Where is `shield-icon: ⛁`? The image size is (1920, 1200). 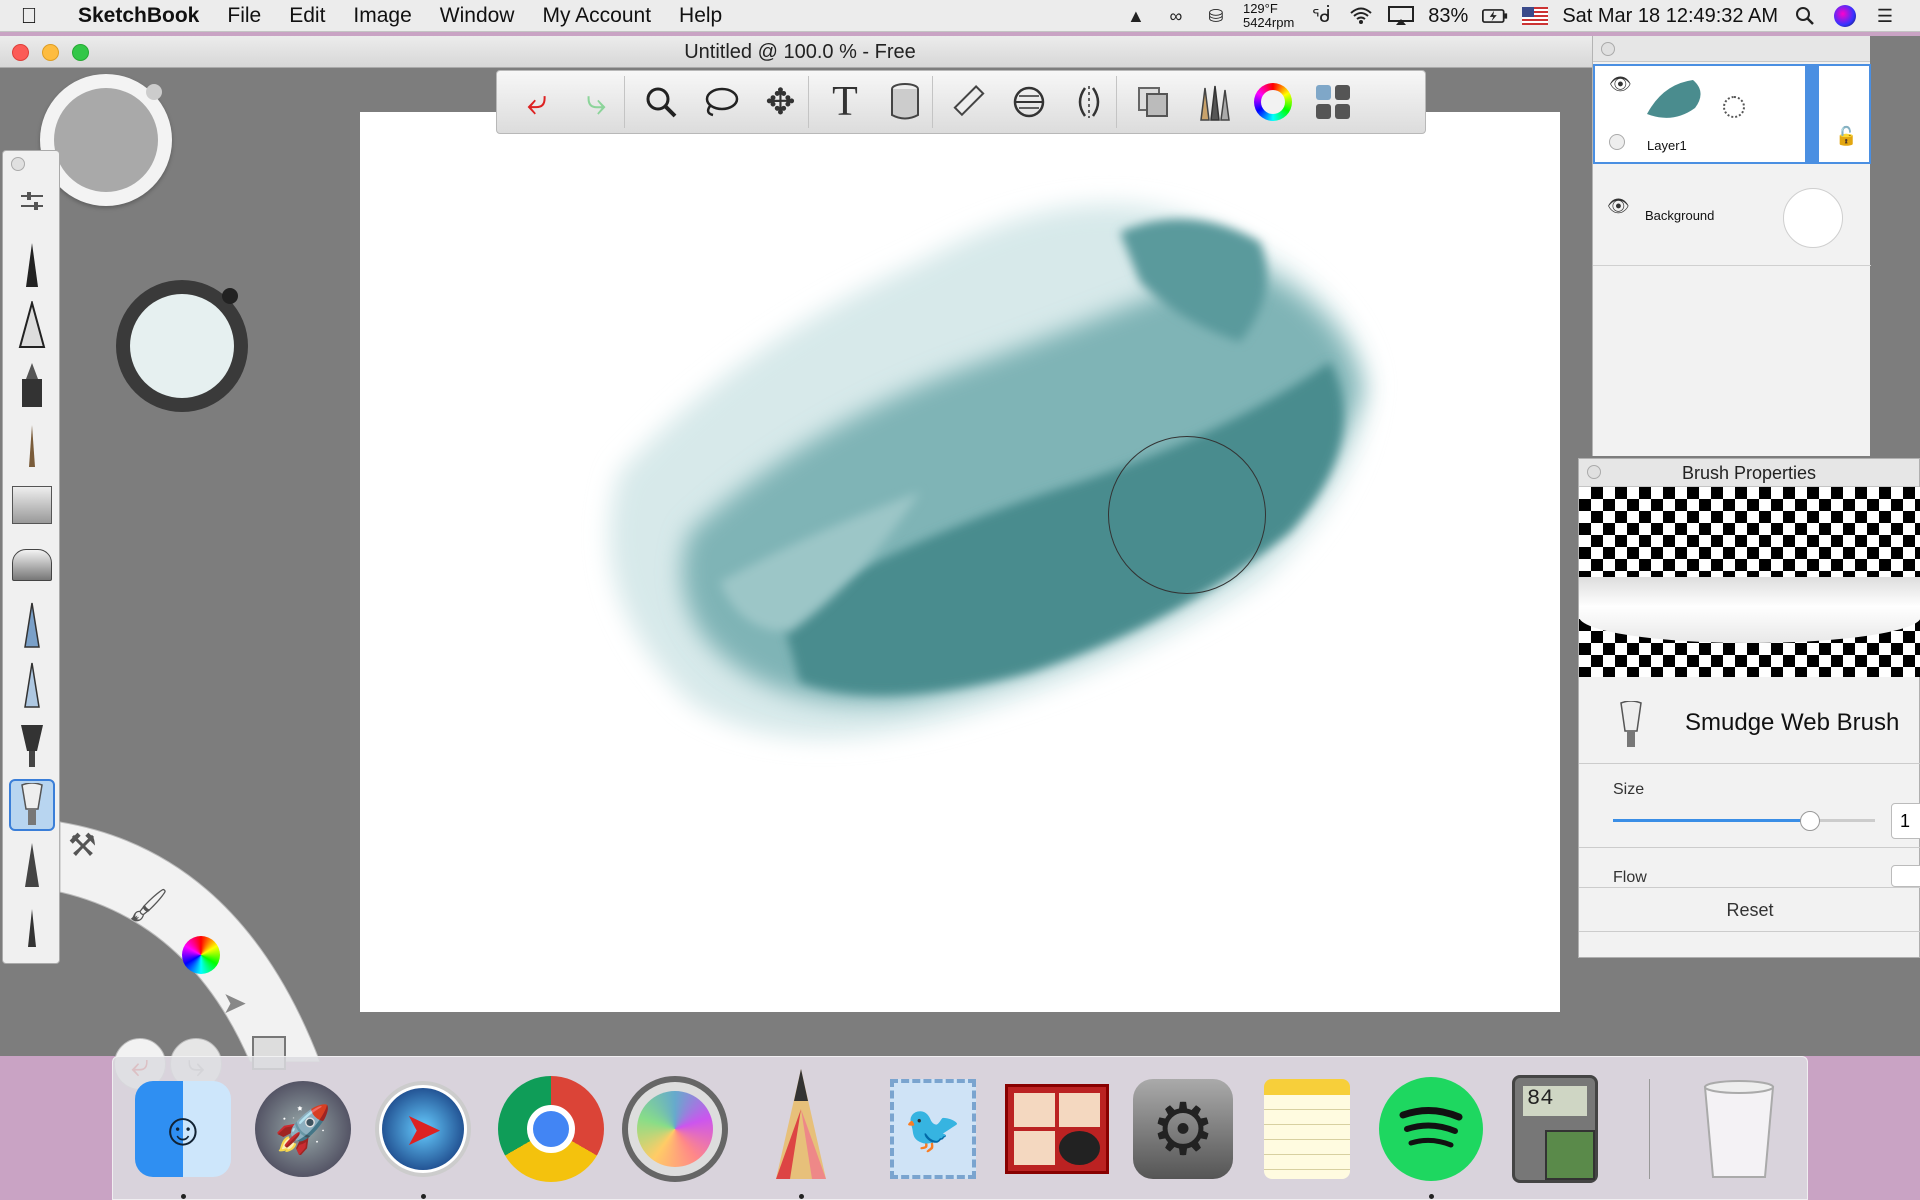
shield-icon: ⛁ is located at coordinates (1216, 16).